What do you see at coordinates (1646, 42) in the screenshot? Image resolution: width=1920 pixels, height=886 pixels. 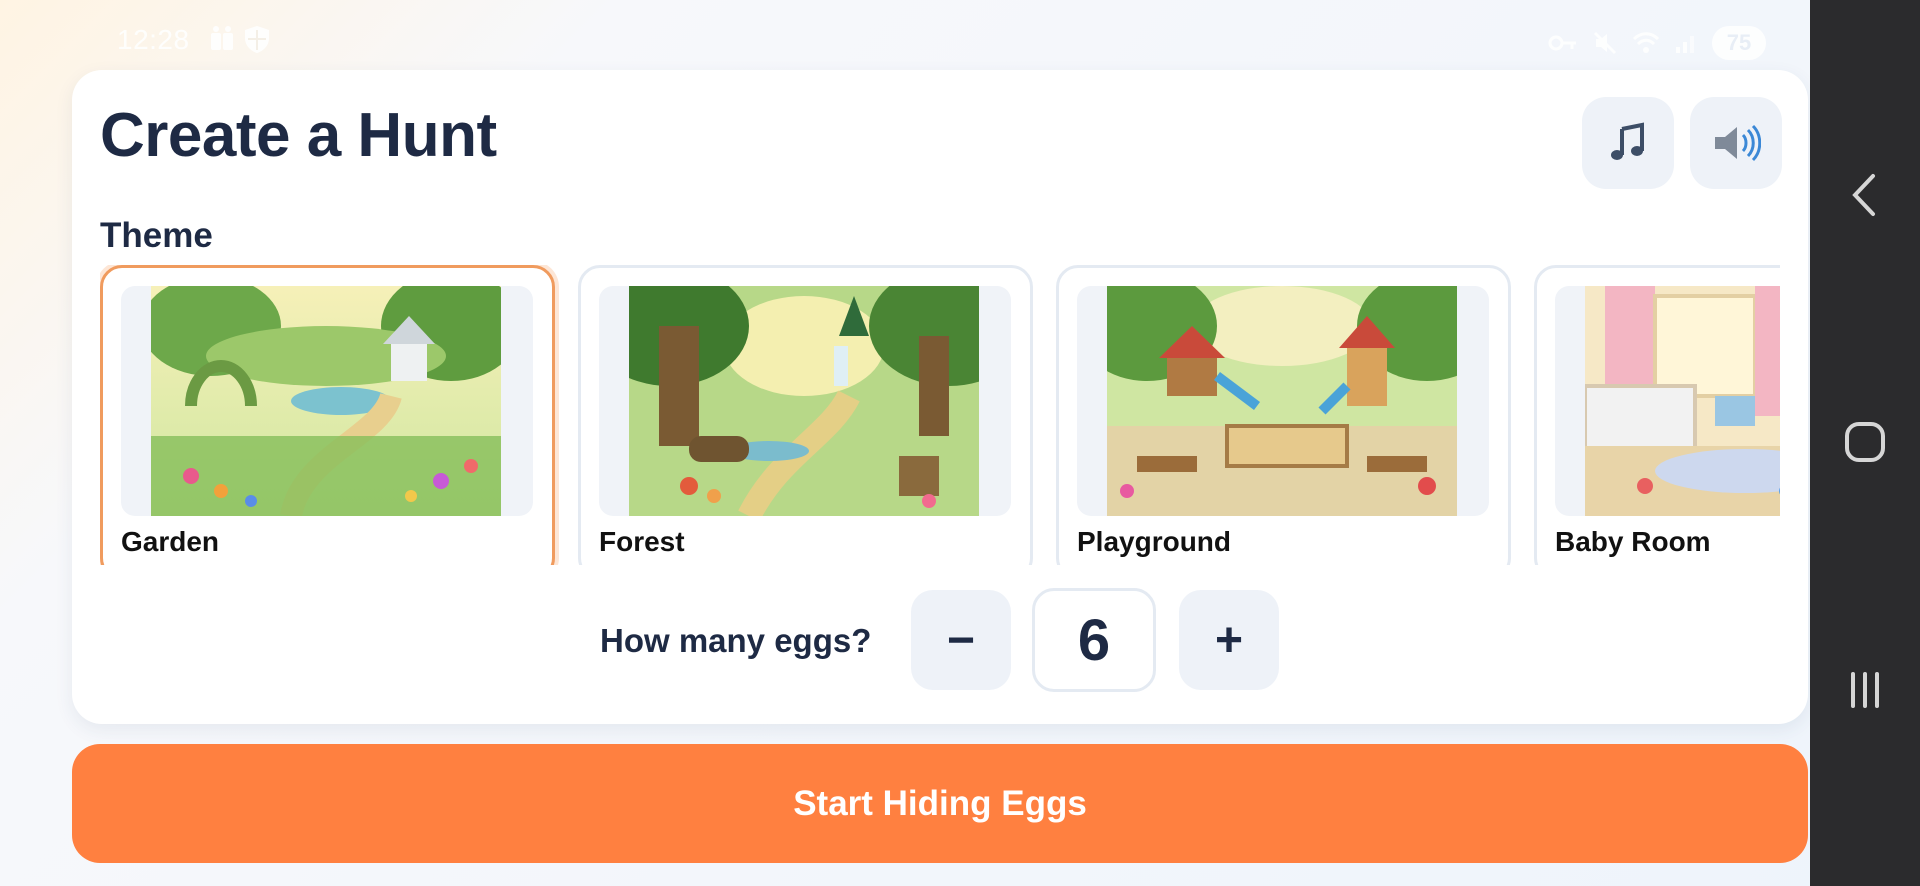 I see `wifi-icon` at bounding box center [1646, 42].